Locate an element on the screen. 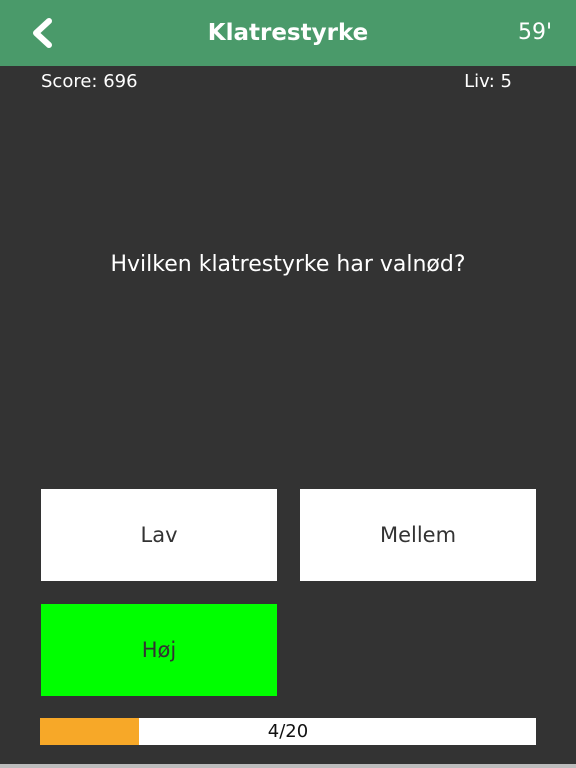 The height and width of the screenshot is (768, 576). progress-bar: 4/20 is located at coordinates (288, 731).